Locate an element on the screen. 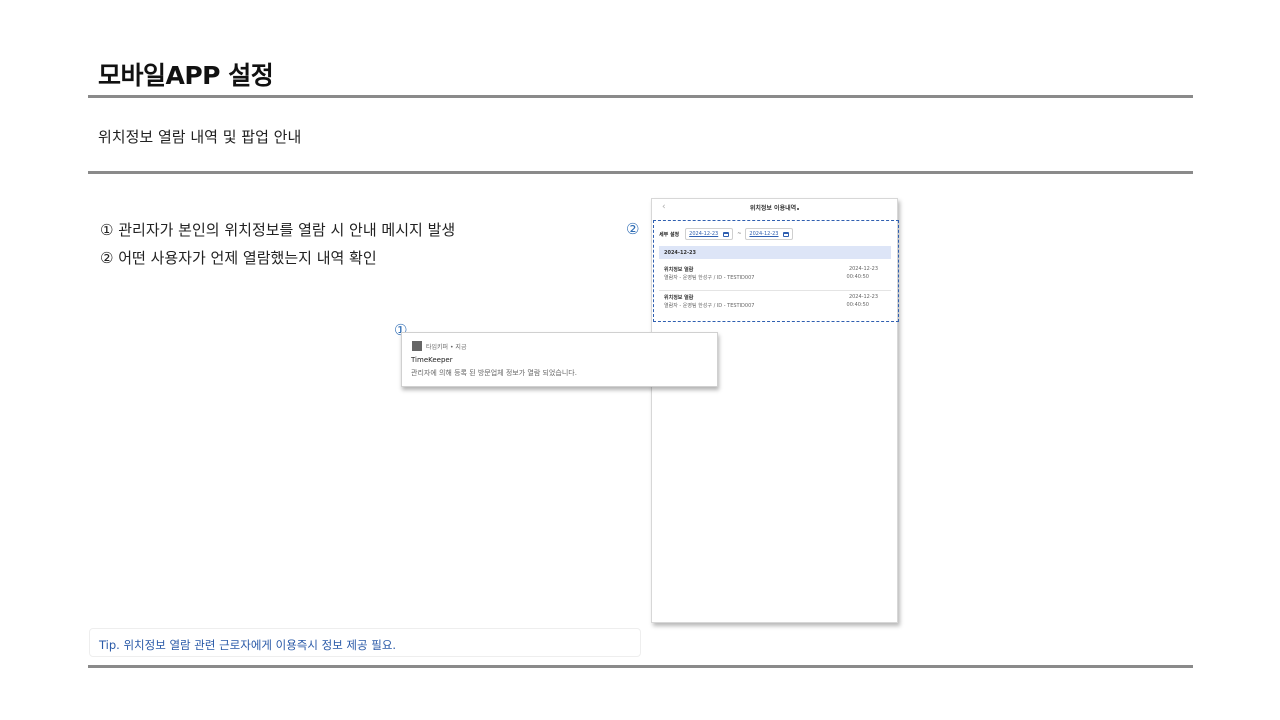 The image size is (1280, 720). dot-icon is located at coordinates (798, 209).